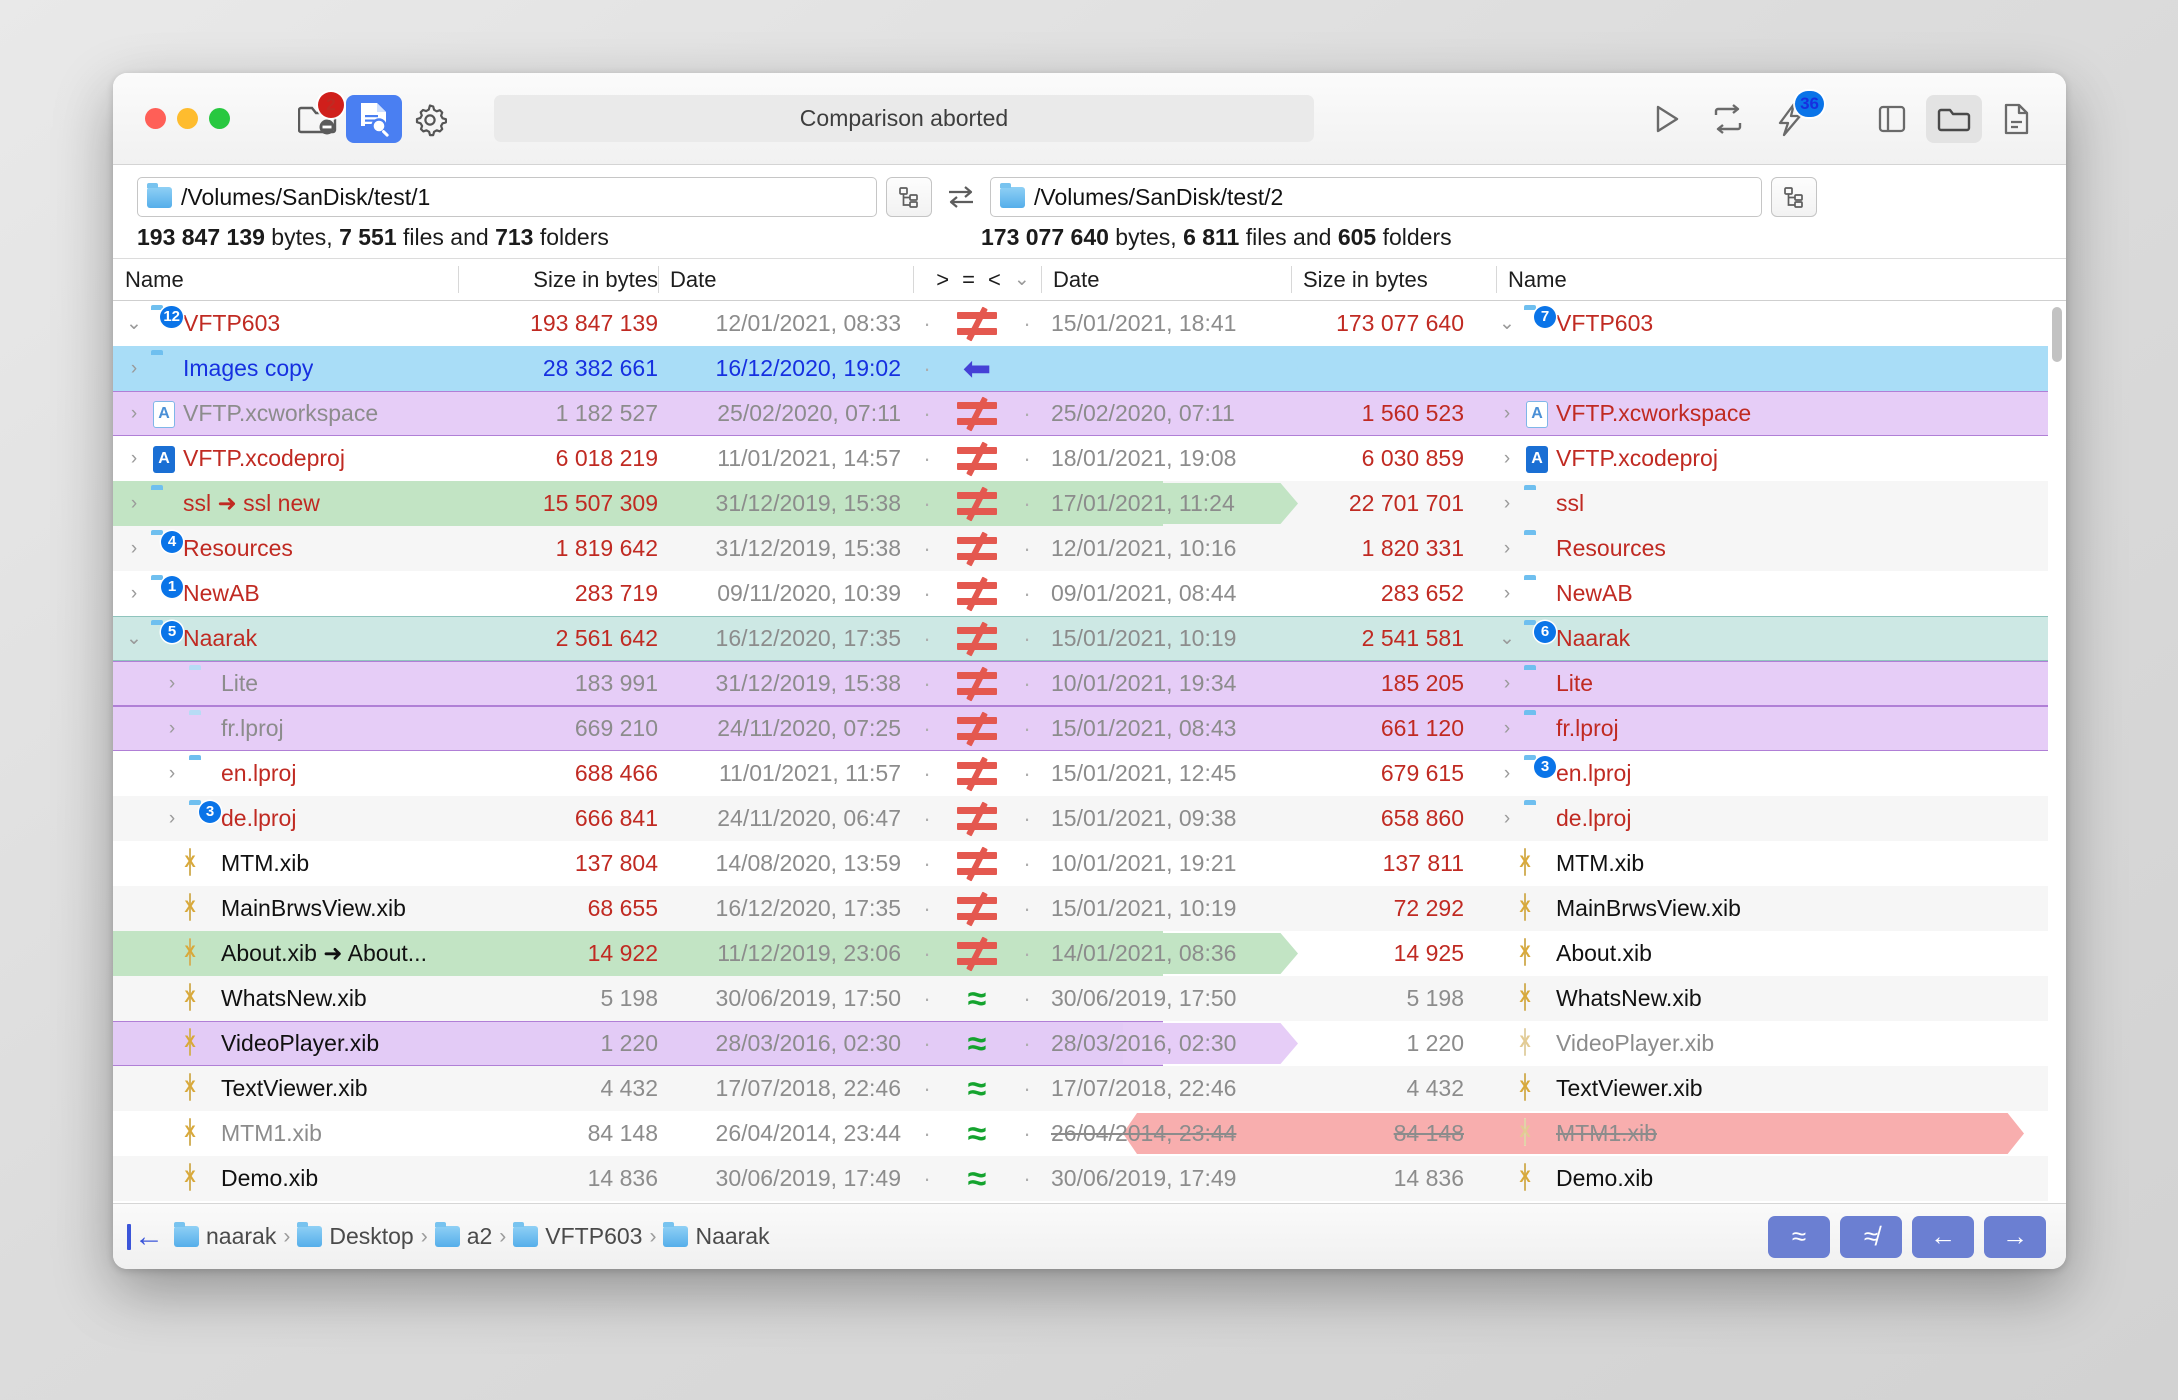 This screenshot has width=2178, height=1400. What do you see at coordinates (285, 1088) in the screenshot?
I see `row-name-left-cell: X TextViewer.xib` at bounding box center [285, 1088].